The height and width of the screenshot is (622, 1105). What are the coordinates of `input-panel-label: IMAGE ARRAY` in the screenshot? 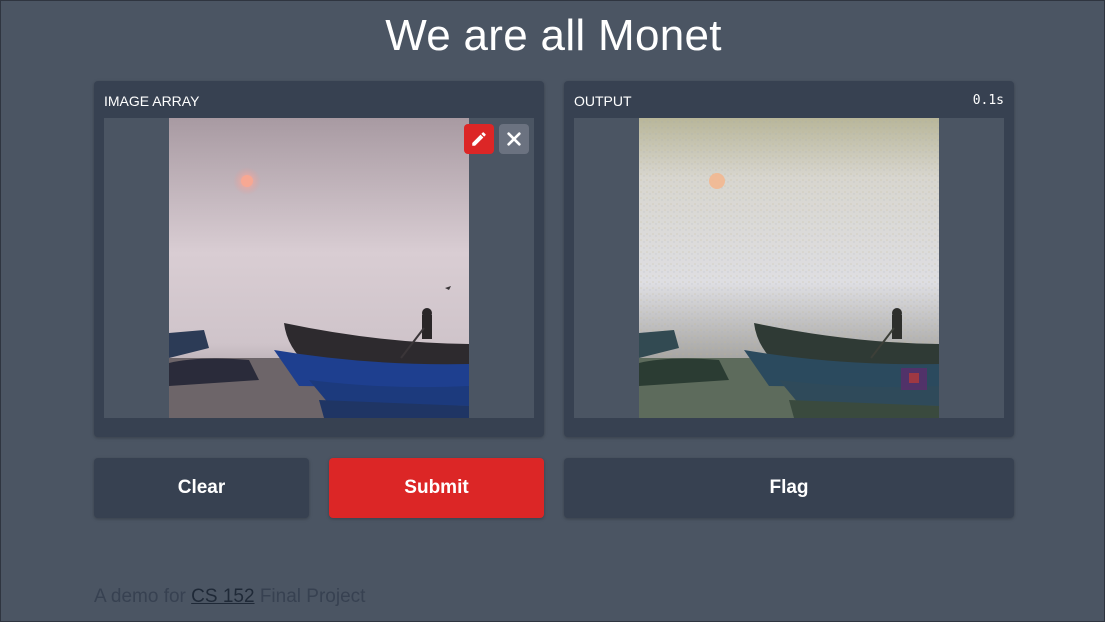 It's located at (152, 101).